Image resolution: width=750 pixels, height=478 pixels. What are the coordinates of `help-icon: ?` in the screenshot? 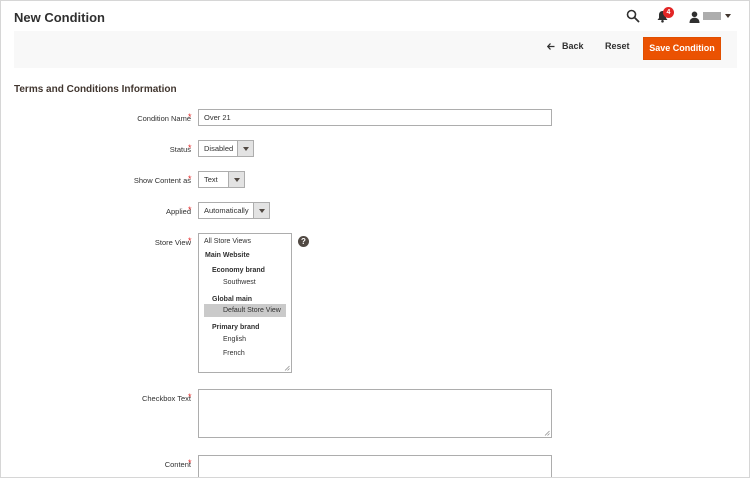 It's located at (303, 241).